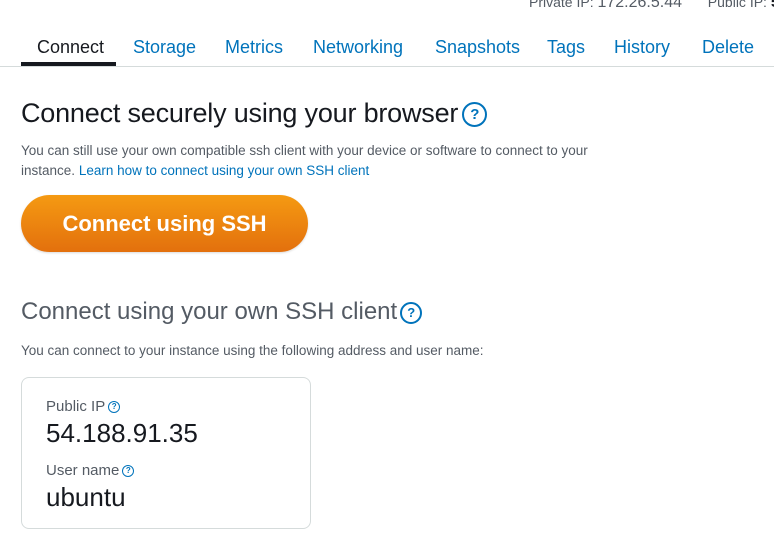 The height and width of the screenshot is (542, 774). Describe the element at coordinates (240, 113) in the screenshot. I see `browser-connect-title: Connect securely using your browser` at that location.